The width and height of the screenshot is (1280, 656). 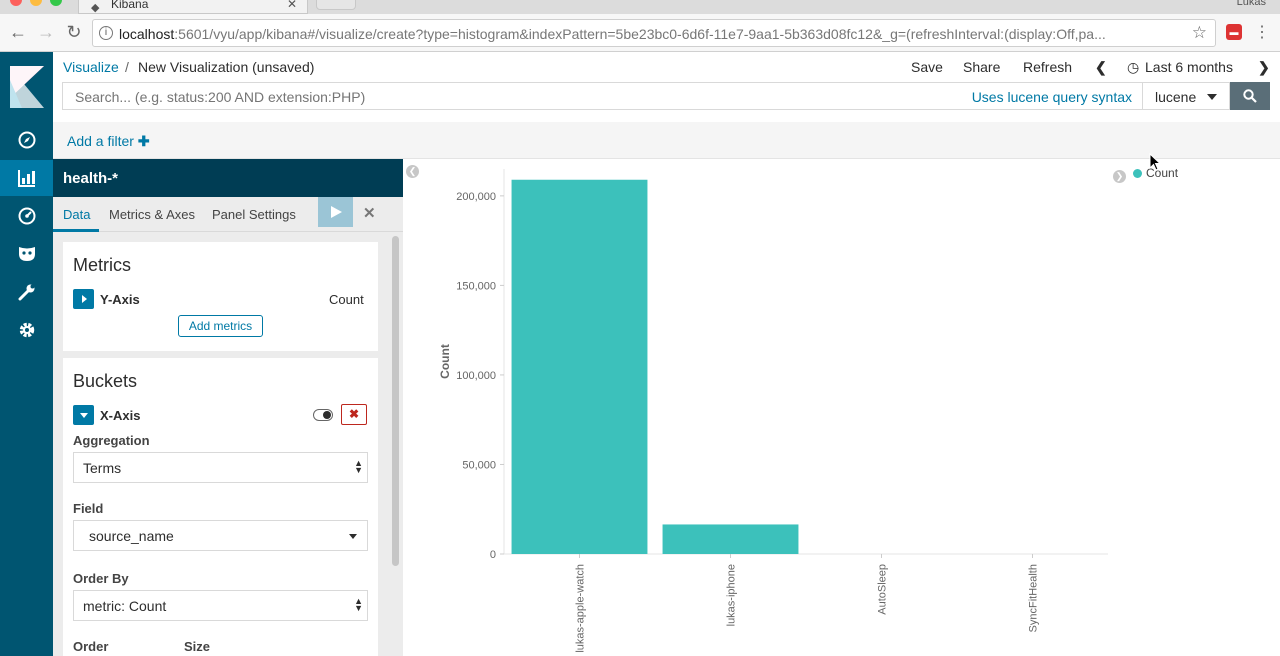 What do you see at coordinates (120, 299) in the screenshot?
I see `y-axis-label: Y-Axis` at bounding box center [120, 299].